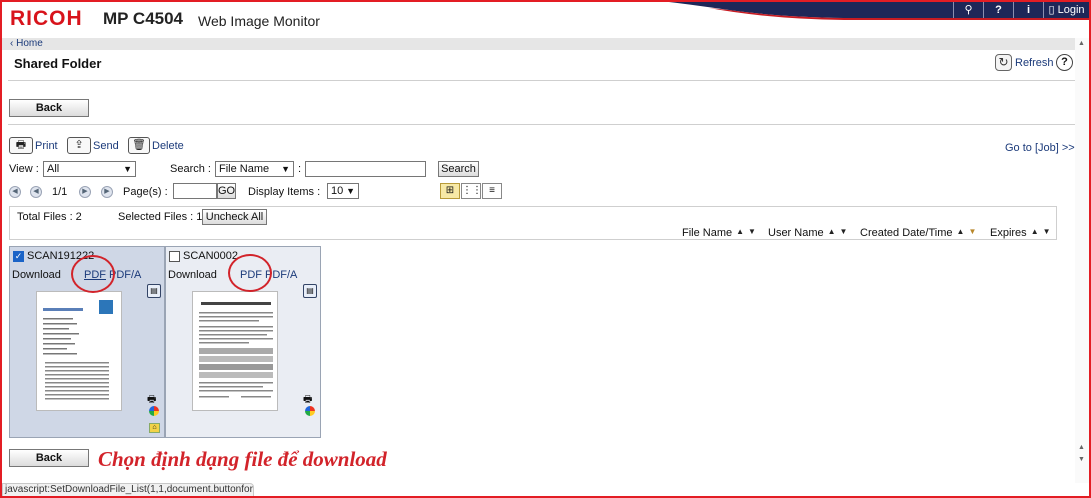 This screenshot has height=498, width=1091. I want to click on first-page-icon: ◀, so click(15, 192).